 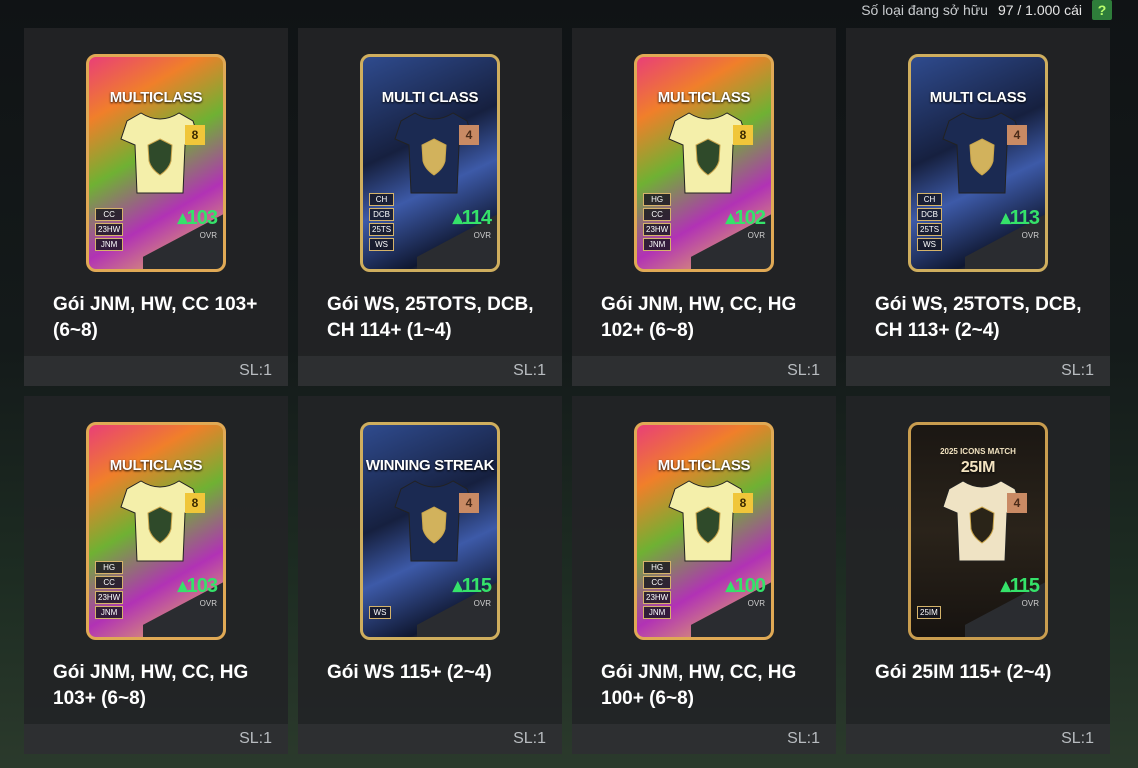 I want to click on season-tag: CH, so click(x=382, y=199).